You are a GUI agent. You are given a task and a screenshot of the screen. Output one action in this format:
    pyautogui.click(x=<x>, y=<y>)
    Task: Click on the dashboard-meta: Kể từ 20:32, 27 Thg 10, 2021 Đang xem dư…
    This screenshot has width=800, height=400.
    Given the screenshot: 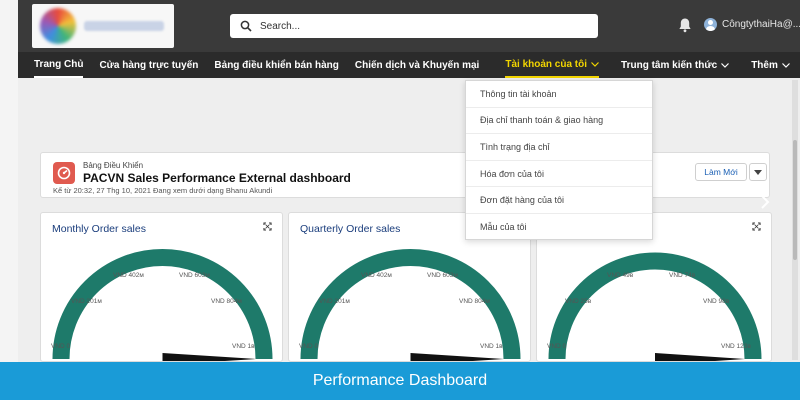 What is the action you would take?
    pyautogui.click(x=163, y=190)
    